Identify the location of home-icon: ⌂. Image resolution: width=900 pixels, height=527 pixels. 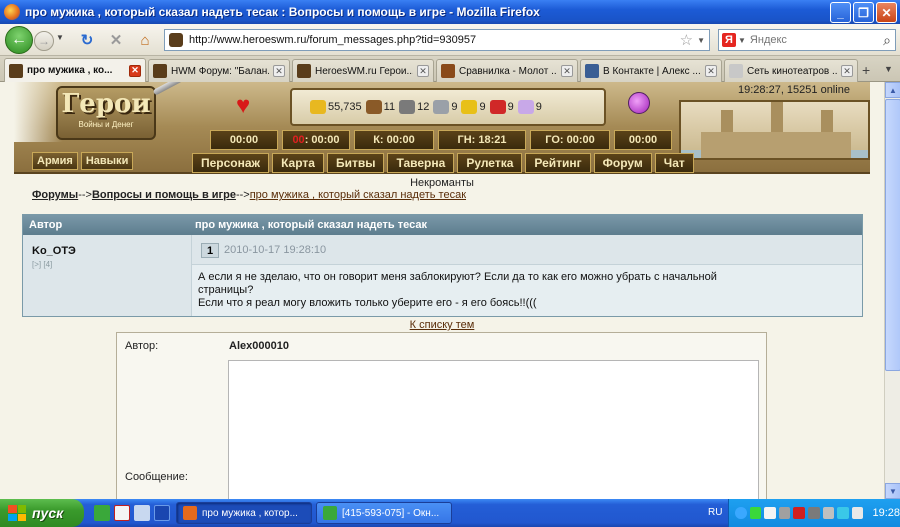
(145, 40).